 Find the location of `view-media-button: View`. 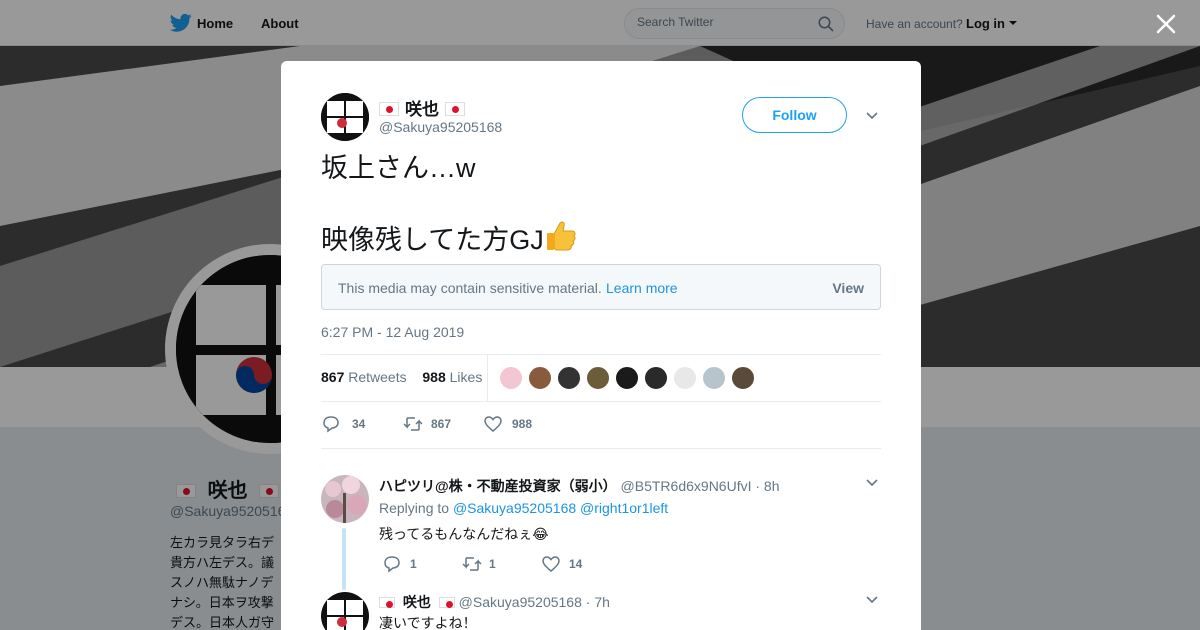

view-media-button: View is located at coordinates (848, 288).